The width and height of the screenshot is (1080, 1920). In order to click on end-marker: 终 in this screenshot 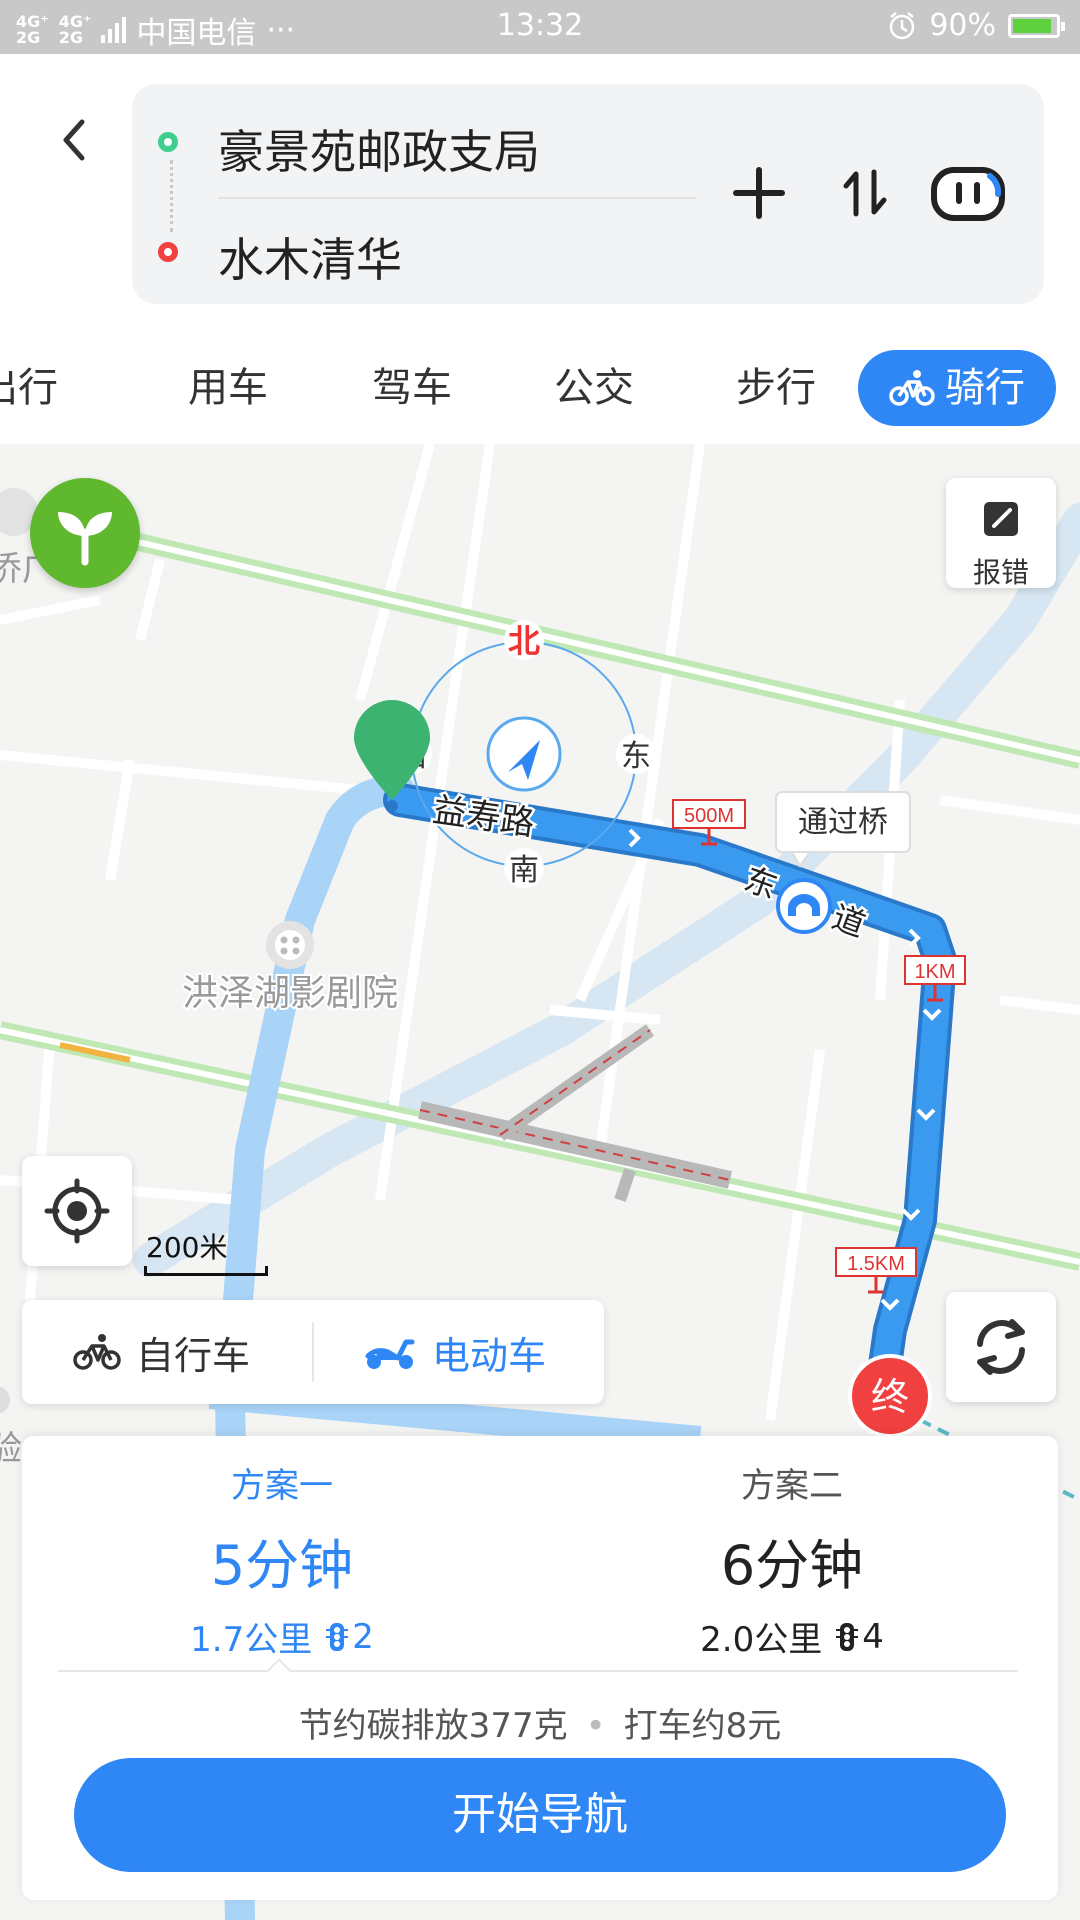, I will do `click(890, 1396)`.